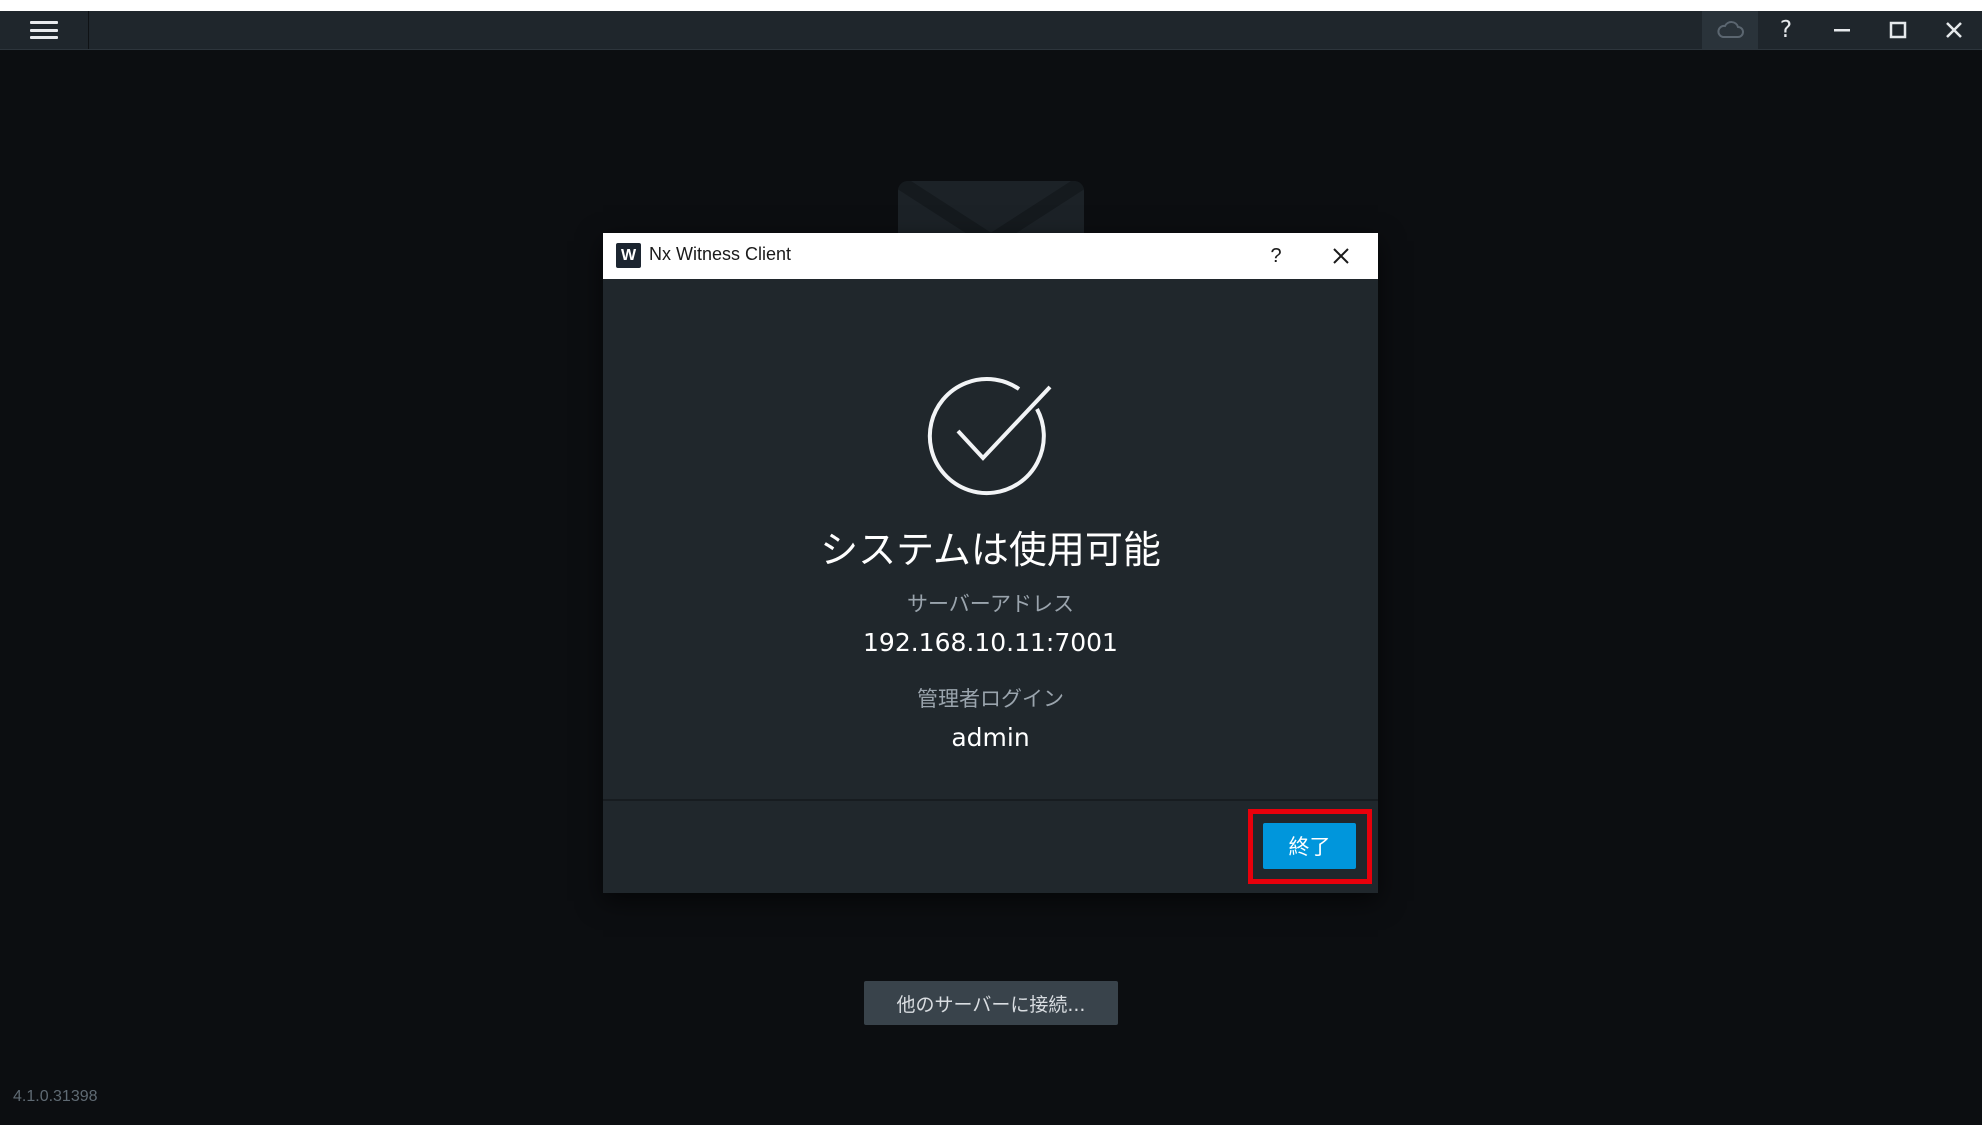 This screenshot has width=1982, height=1125. Describe the element at coordinates (1309, 846) in the screenshot. I see `finish-button: 終了` at that location.